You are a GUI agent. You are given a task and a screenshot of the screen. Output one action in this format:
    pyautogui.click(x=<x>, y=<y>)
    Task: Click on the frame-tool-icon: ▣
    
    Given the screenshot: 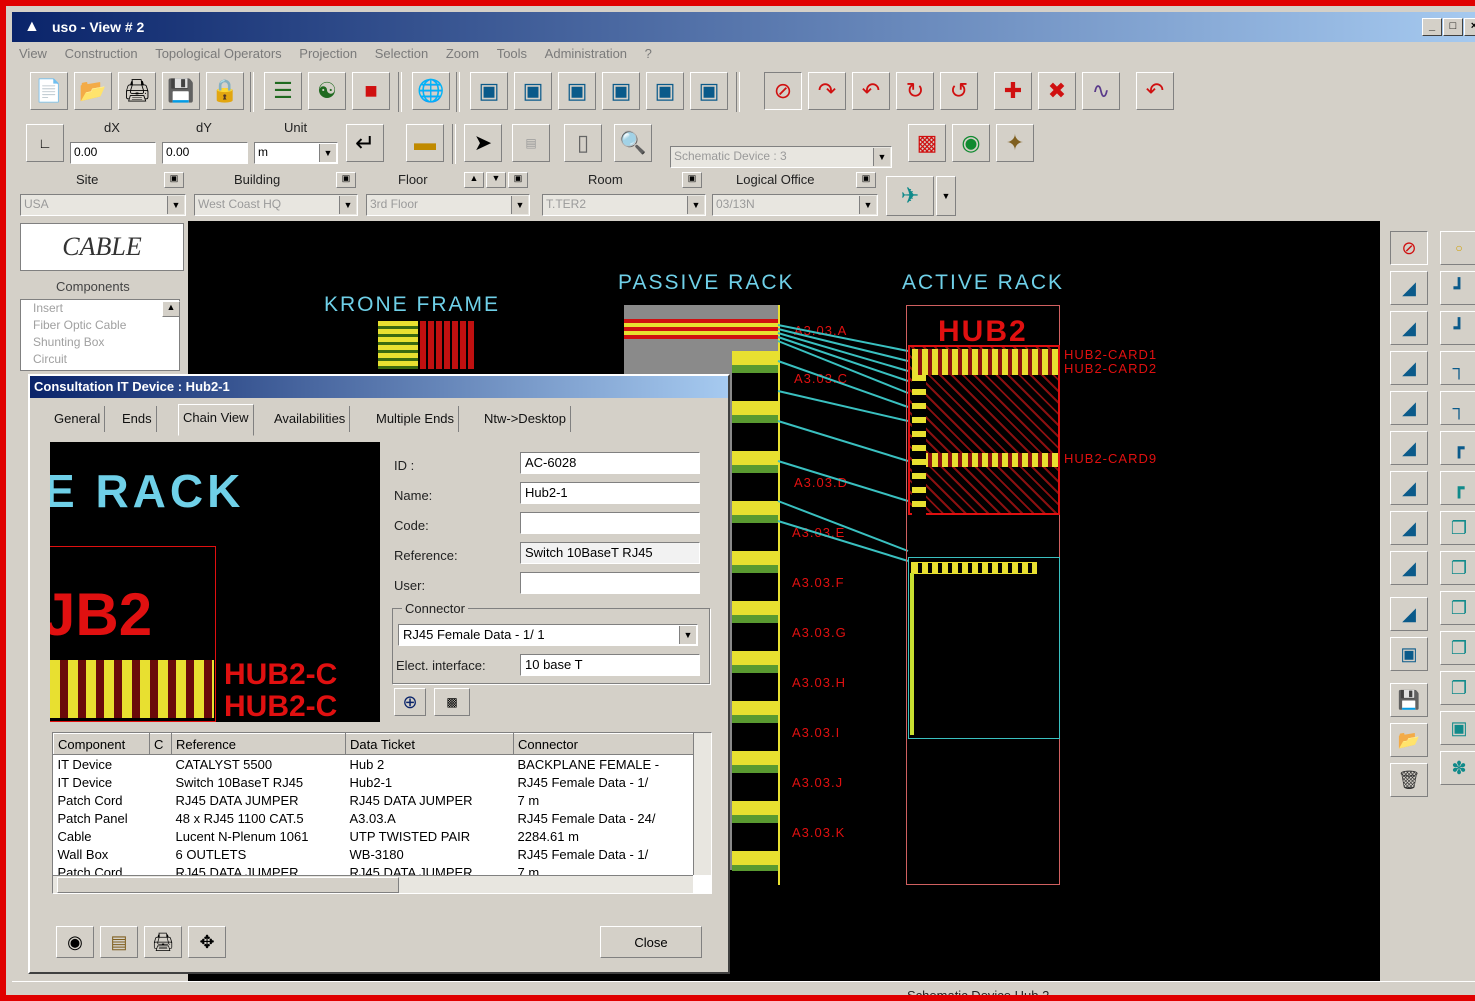 What is the action you would take?
    pyautogui.click(x=1457, y=728)
    